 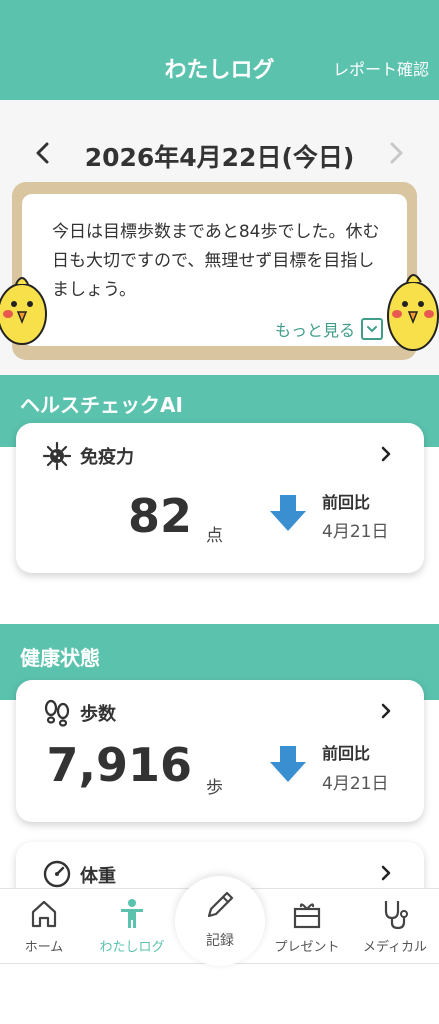 What do you see at coordinates (98, 876) in the screenshot?
I see `weight-title: 体重` at bounding box center [98, 876].